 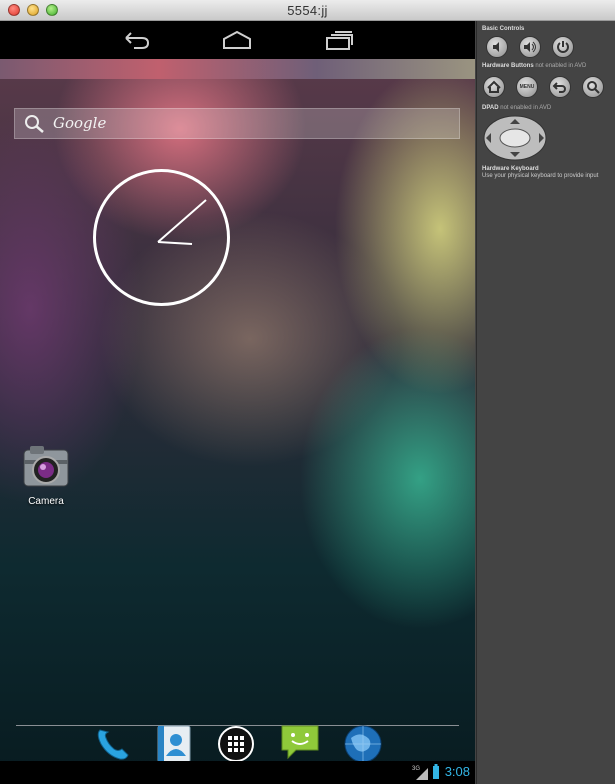 I want to click on title-bar: 5554:jj, so click(x=307, y=10).